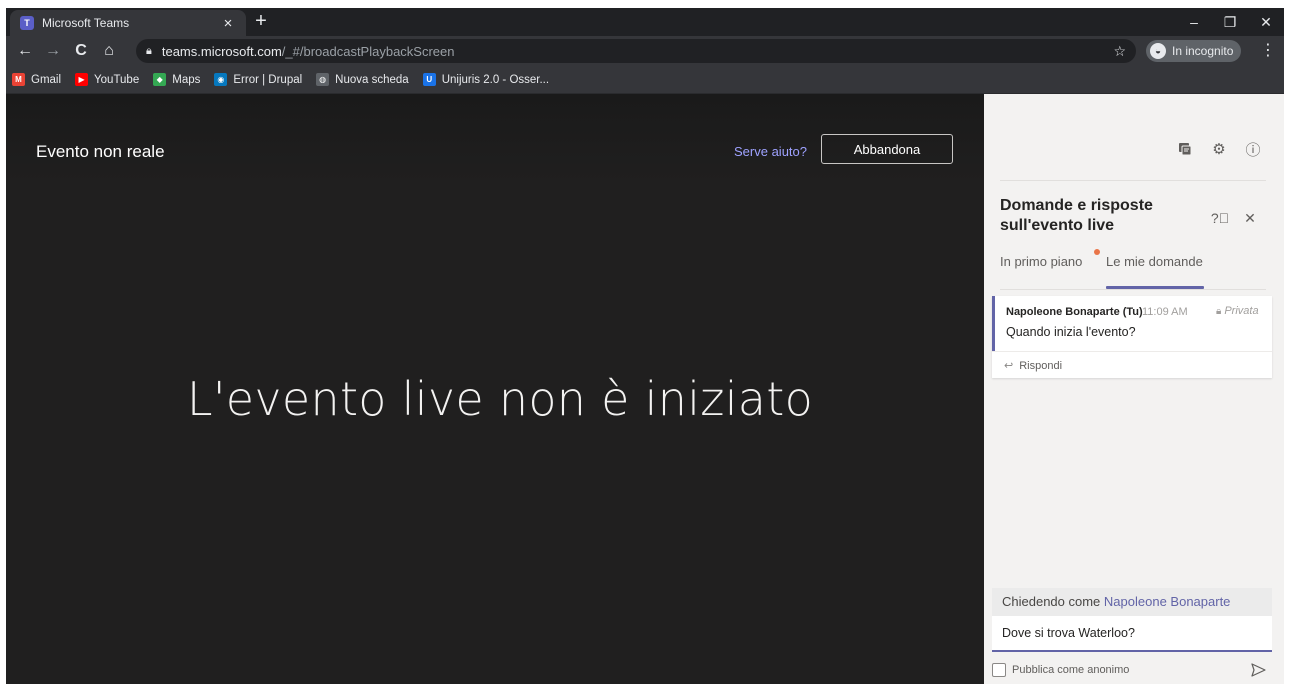 This screenshot has width=1290, height=684. What do you see at coordinates (1097, 252) in the screenshot?
I see `tab-notification-dot` at bounding box center [1097, 252].